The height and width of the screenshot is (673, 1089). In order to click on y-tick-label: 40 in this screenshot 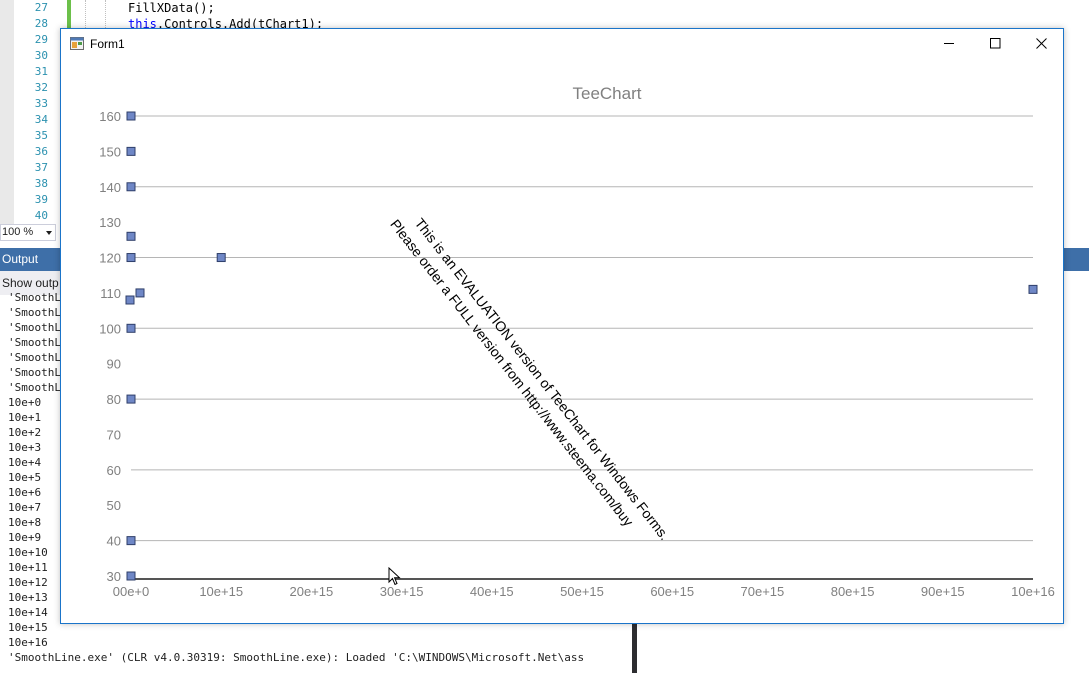, I will do `click(114, 541)`.